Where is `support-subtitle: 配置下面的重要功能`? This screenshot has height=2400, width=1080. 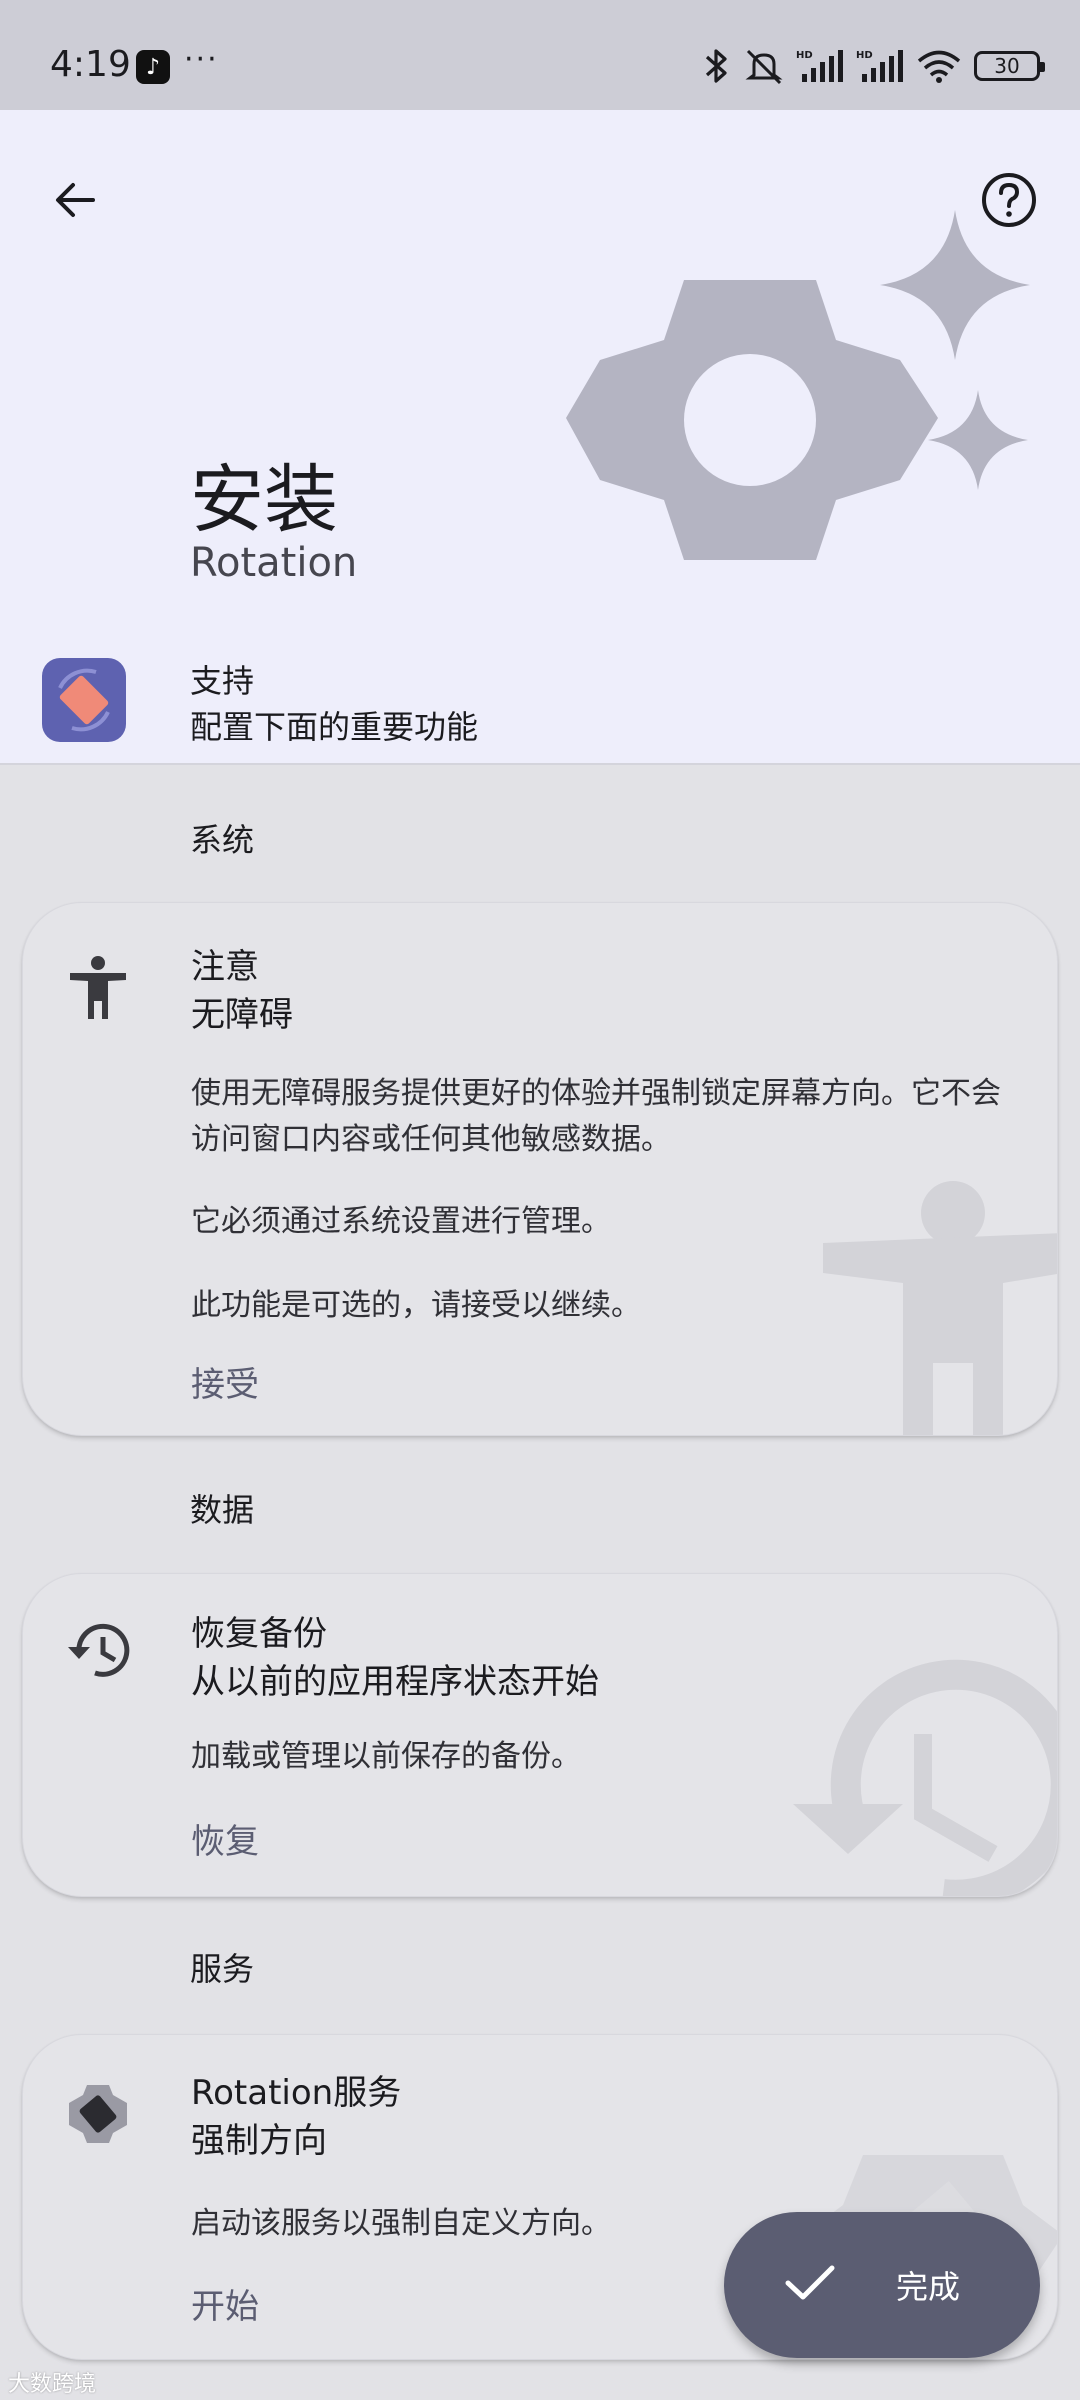
support-subtitle: 配置下面的重要功能 is located at coordinates (334, 727).